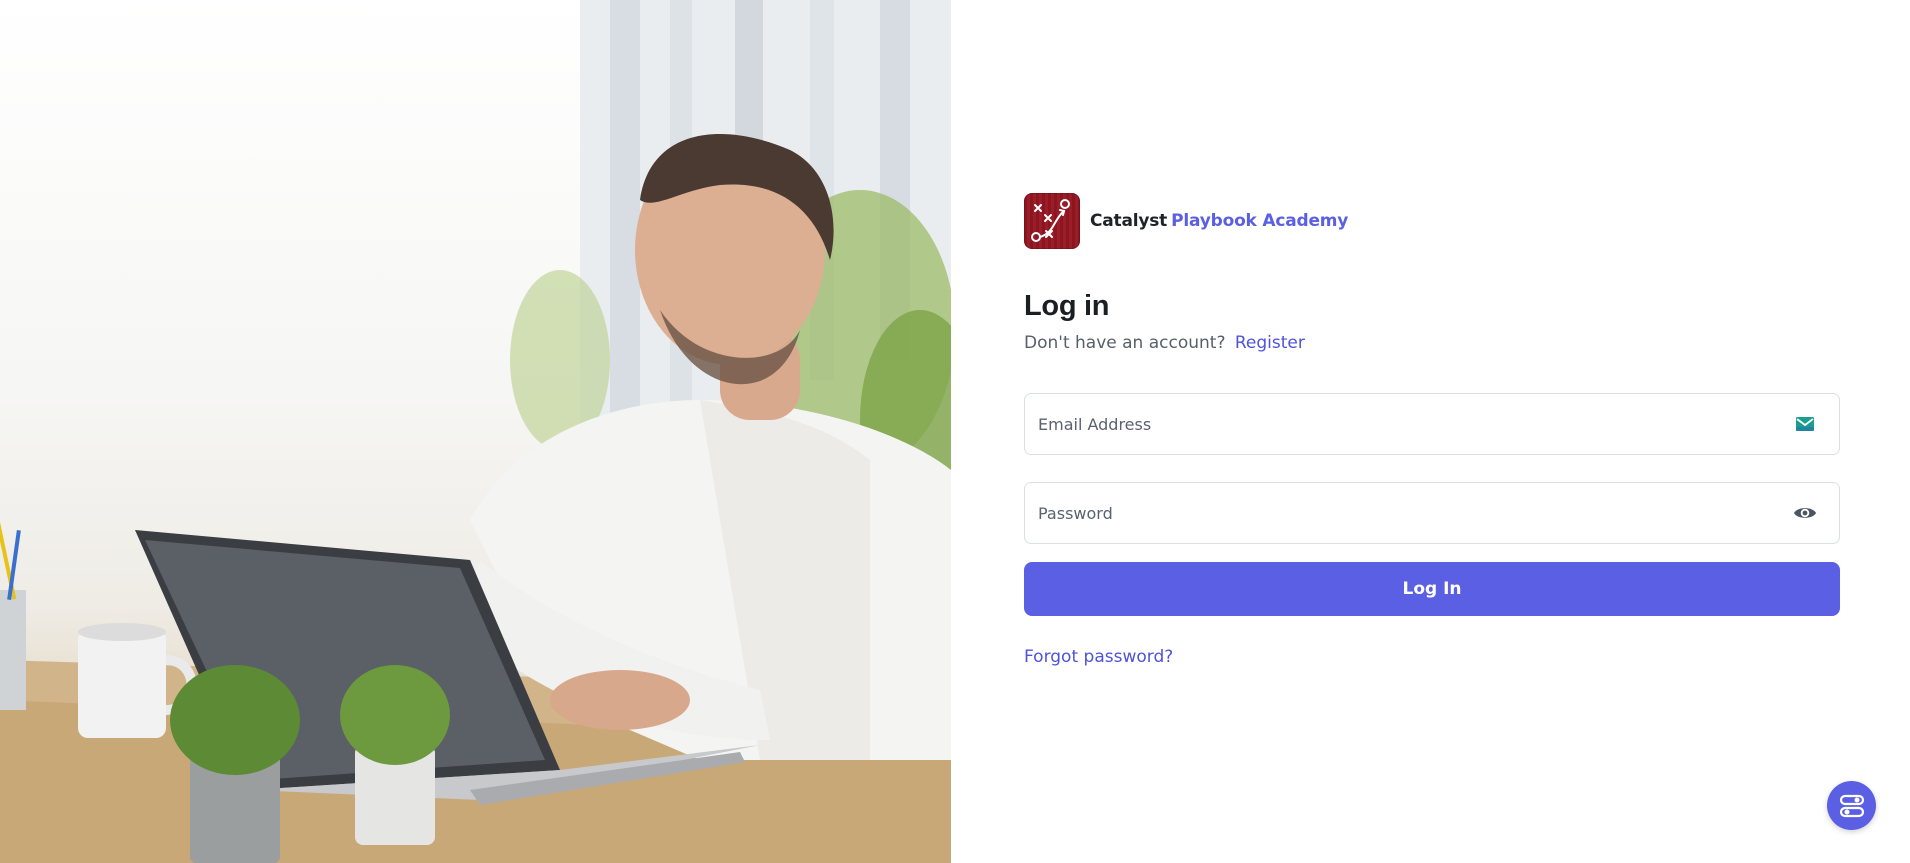  I want to click on eye-icon, so click(1805, 513).